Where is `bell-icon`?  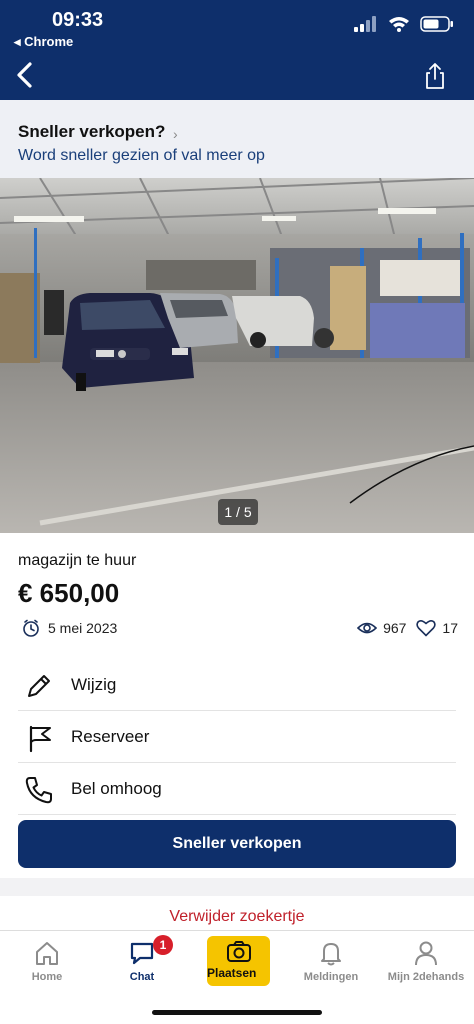
bell-icon is located at coordinates (331, 954).